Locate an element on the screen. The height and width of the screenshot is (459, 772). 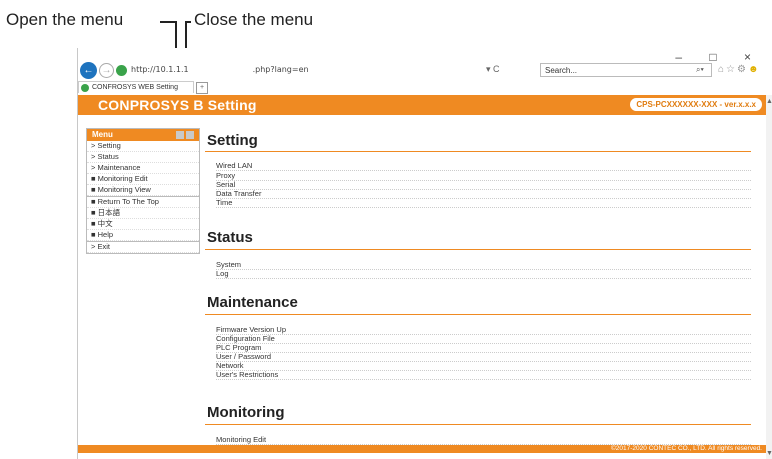
tab-strip: CONFROSYS WEB Setting + is located at coordinates (425, 87).